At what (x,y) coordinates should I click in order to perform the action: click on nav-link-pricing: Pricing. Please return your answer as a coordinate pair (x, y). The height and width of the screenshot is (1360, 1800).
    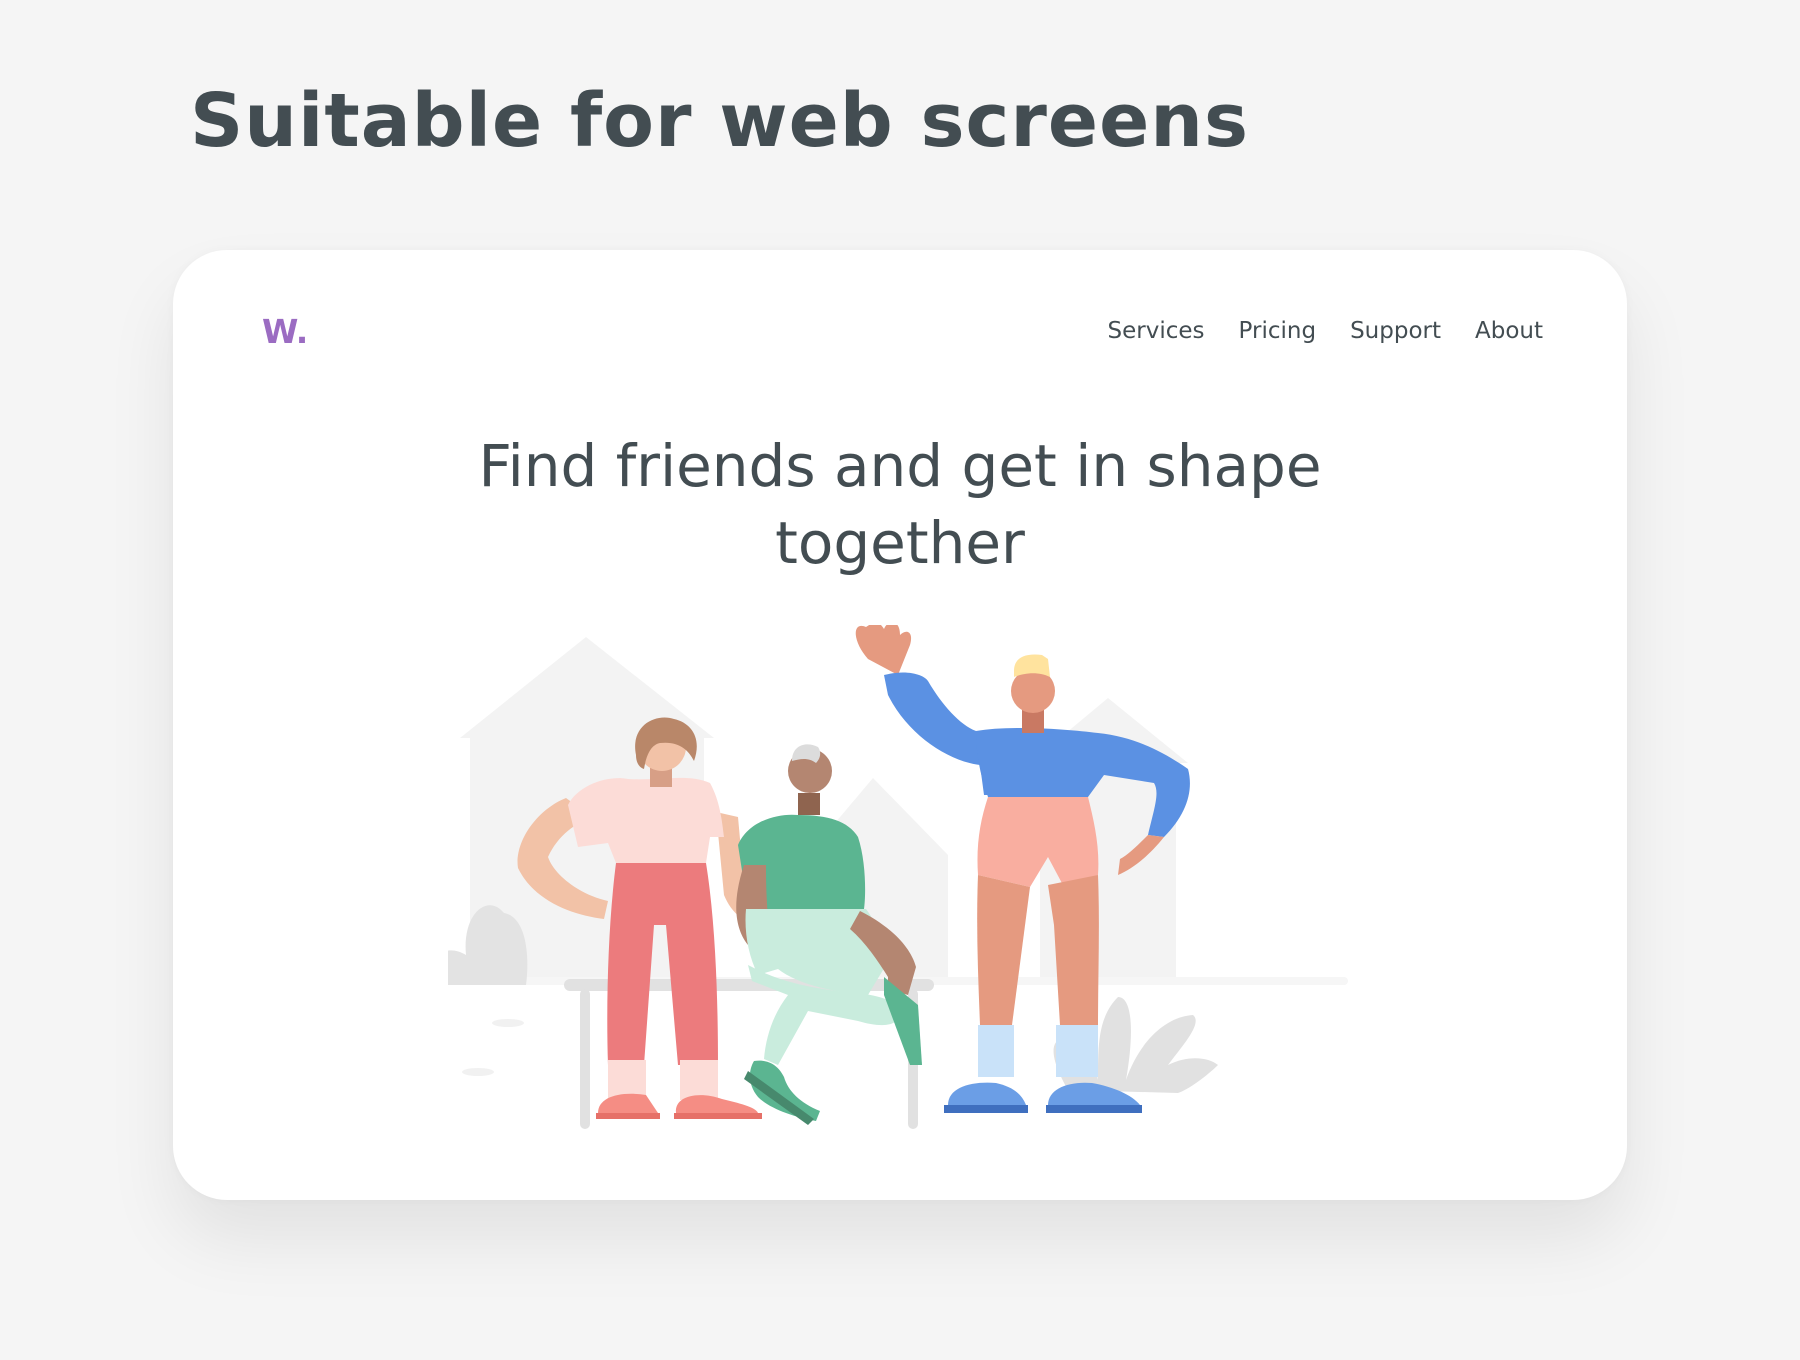
    Looking at the image, I should click on (1278, 331).